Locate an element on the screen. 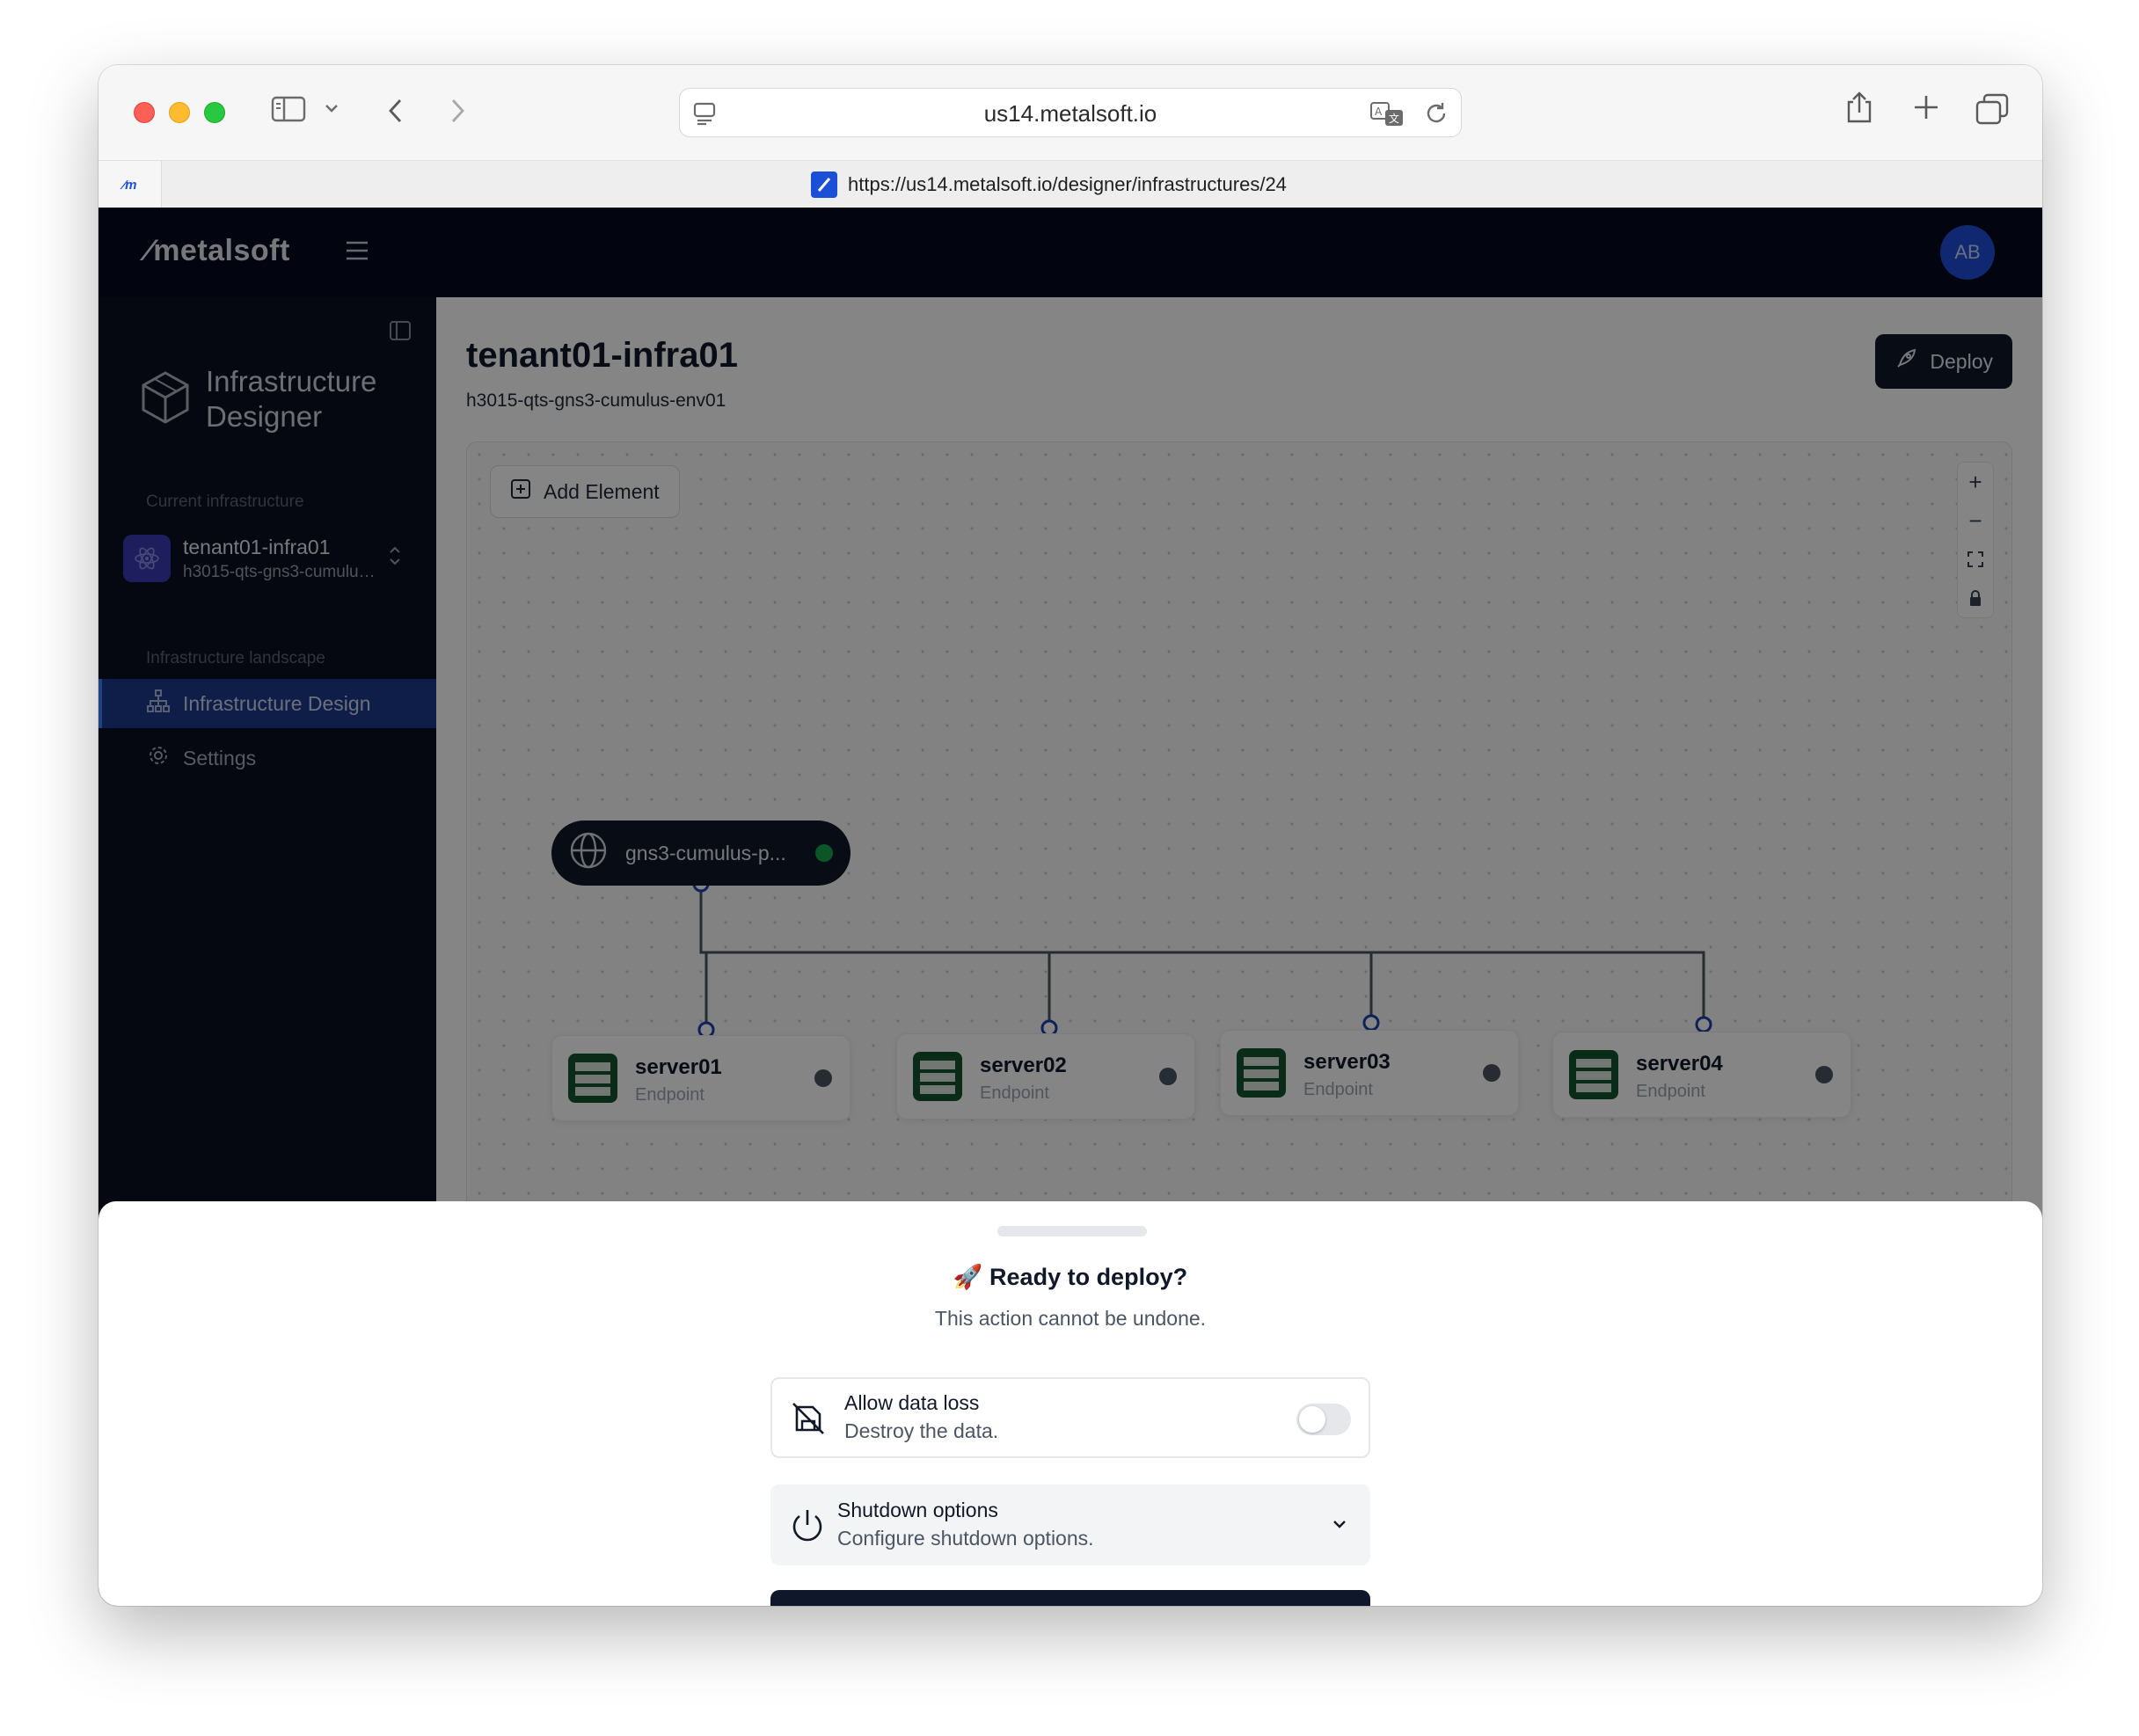  share-icon is located at coordinates (1859, 108).